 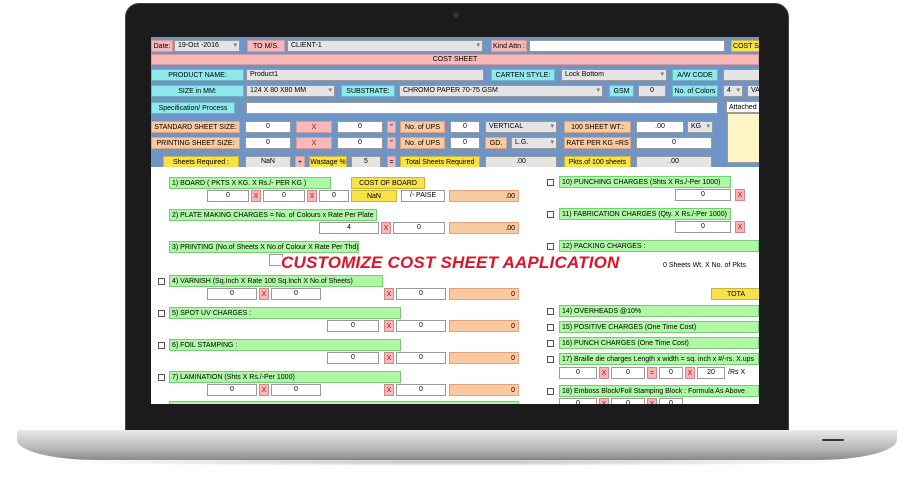 I want to click on punching-checkbox, so click(x=550, y=182).